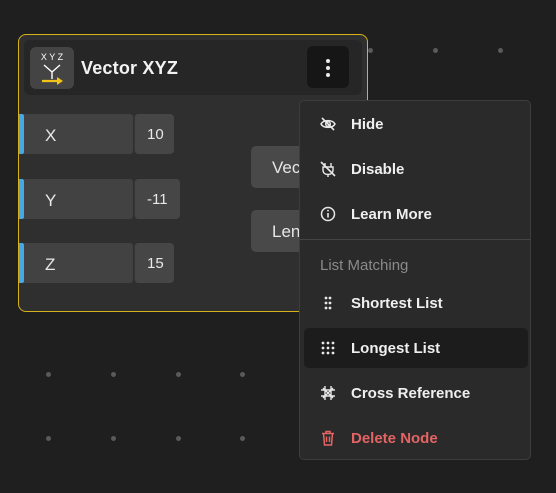 The width and height of the screenshot is (556, 493). I want to click on input-value-field: 10, so click(154, 134).